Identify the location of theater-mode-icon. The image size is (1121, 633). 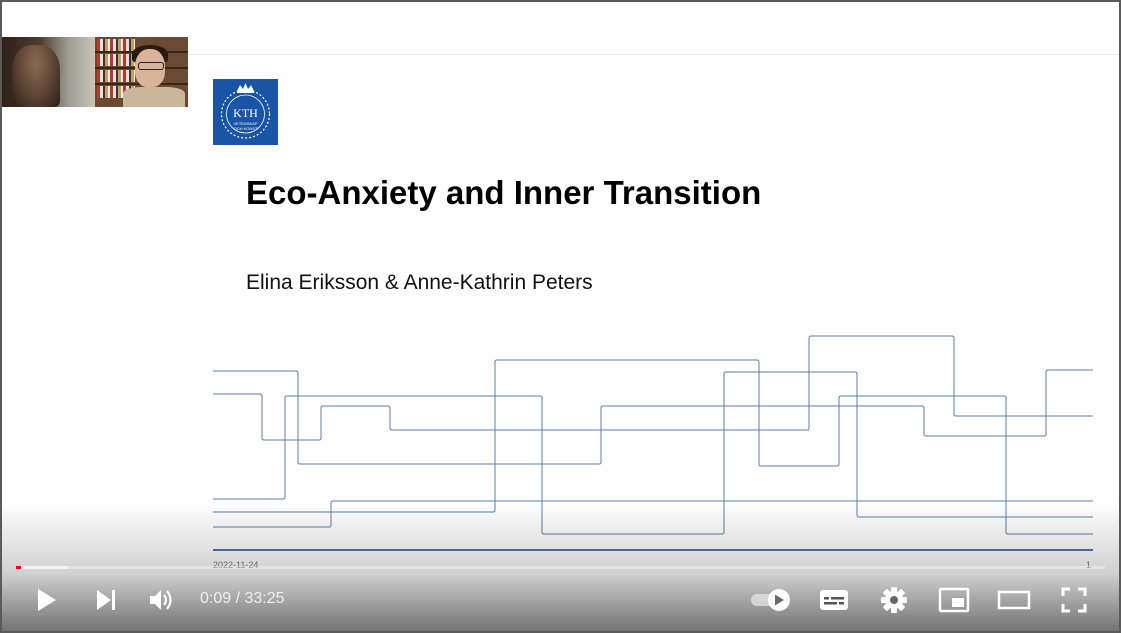
(1014, 600).